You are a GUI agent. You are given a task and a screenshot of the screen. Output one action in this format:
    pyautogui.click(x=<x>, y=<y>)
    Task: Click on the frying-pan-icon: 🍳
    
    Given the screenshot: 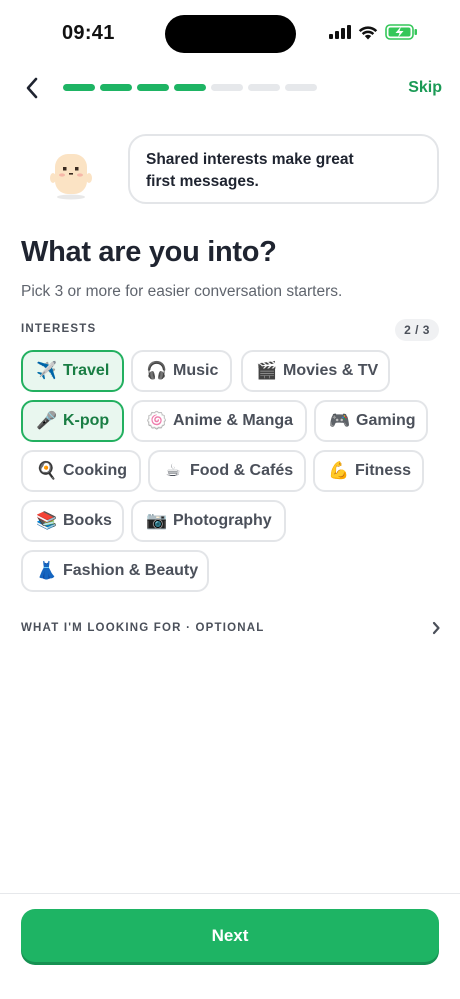 What is the action you would take?
    pyautogui.click(x=47, y=471)
    